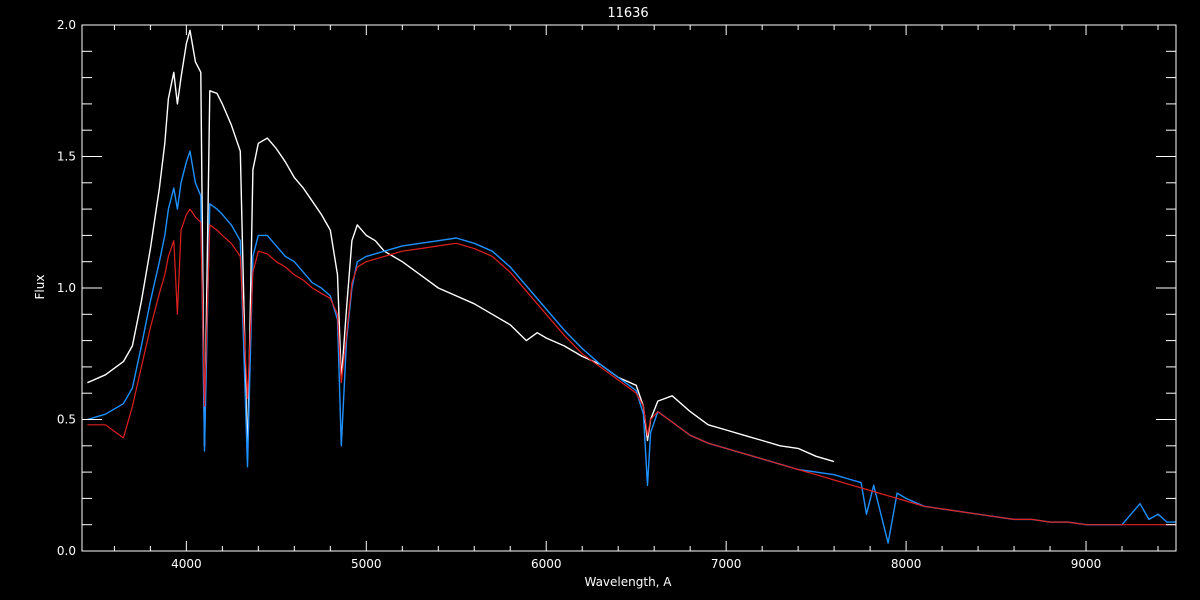 This screenshot has width=1200, height=600. Describe the element at coordinates (1086, 564) in the screenshot. I see `x-tick-label: 9000` at that location.